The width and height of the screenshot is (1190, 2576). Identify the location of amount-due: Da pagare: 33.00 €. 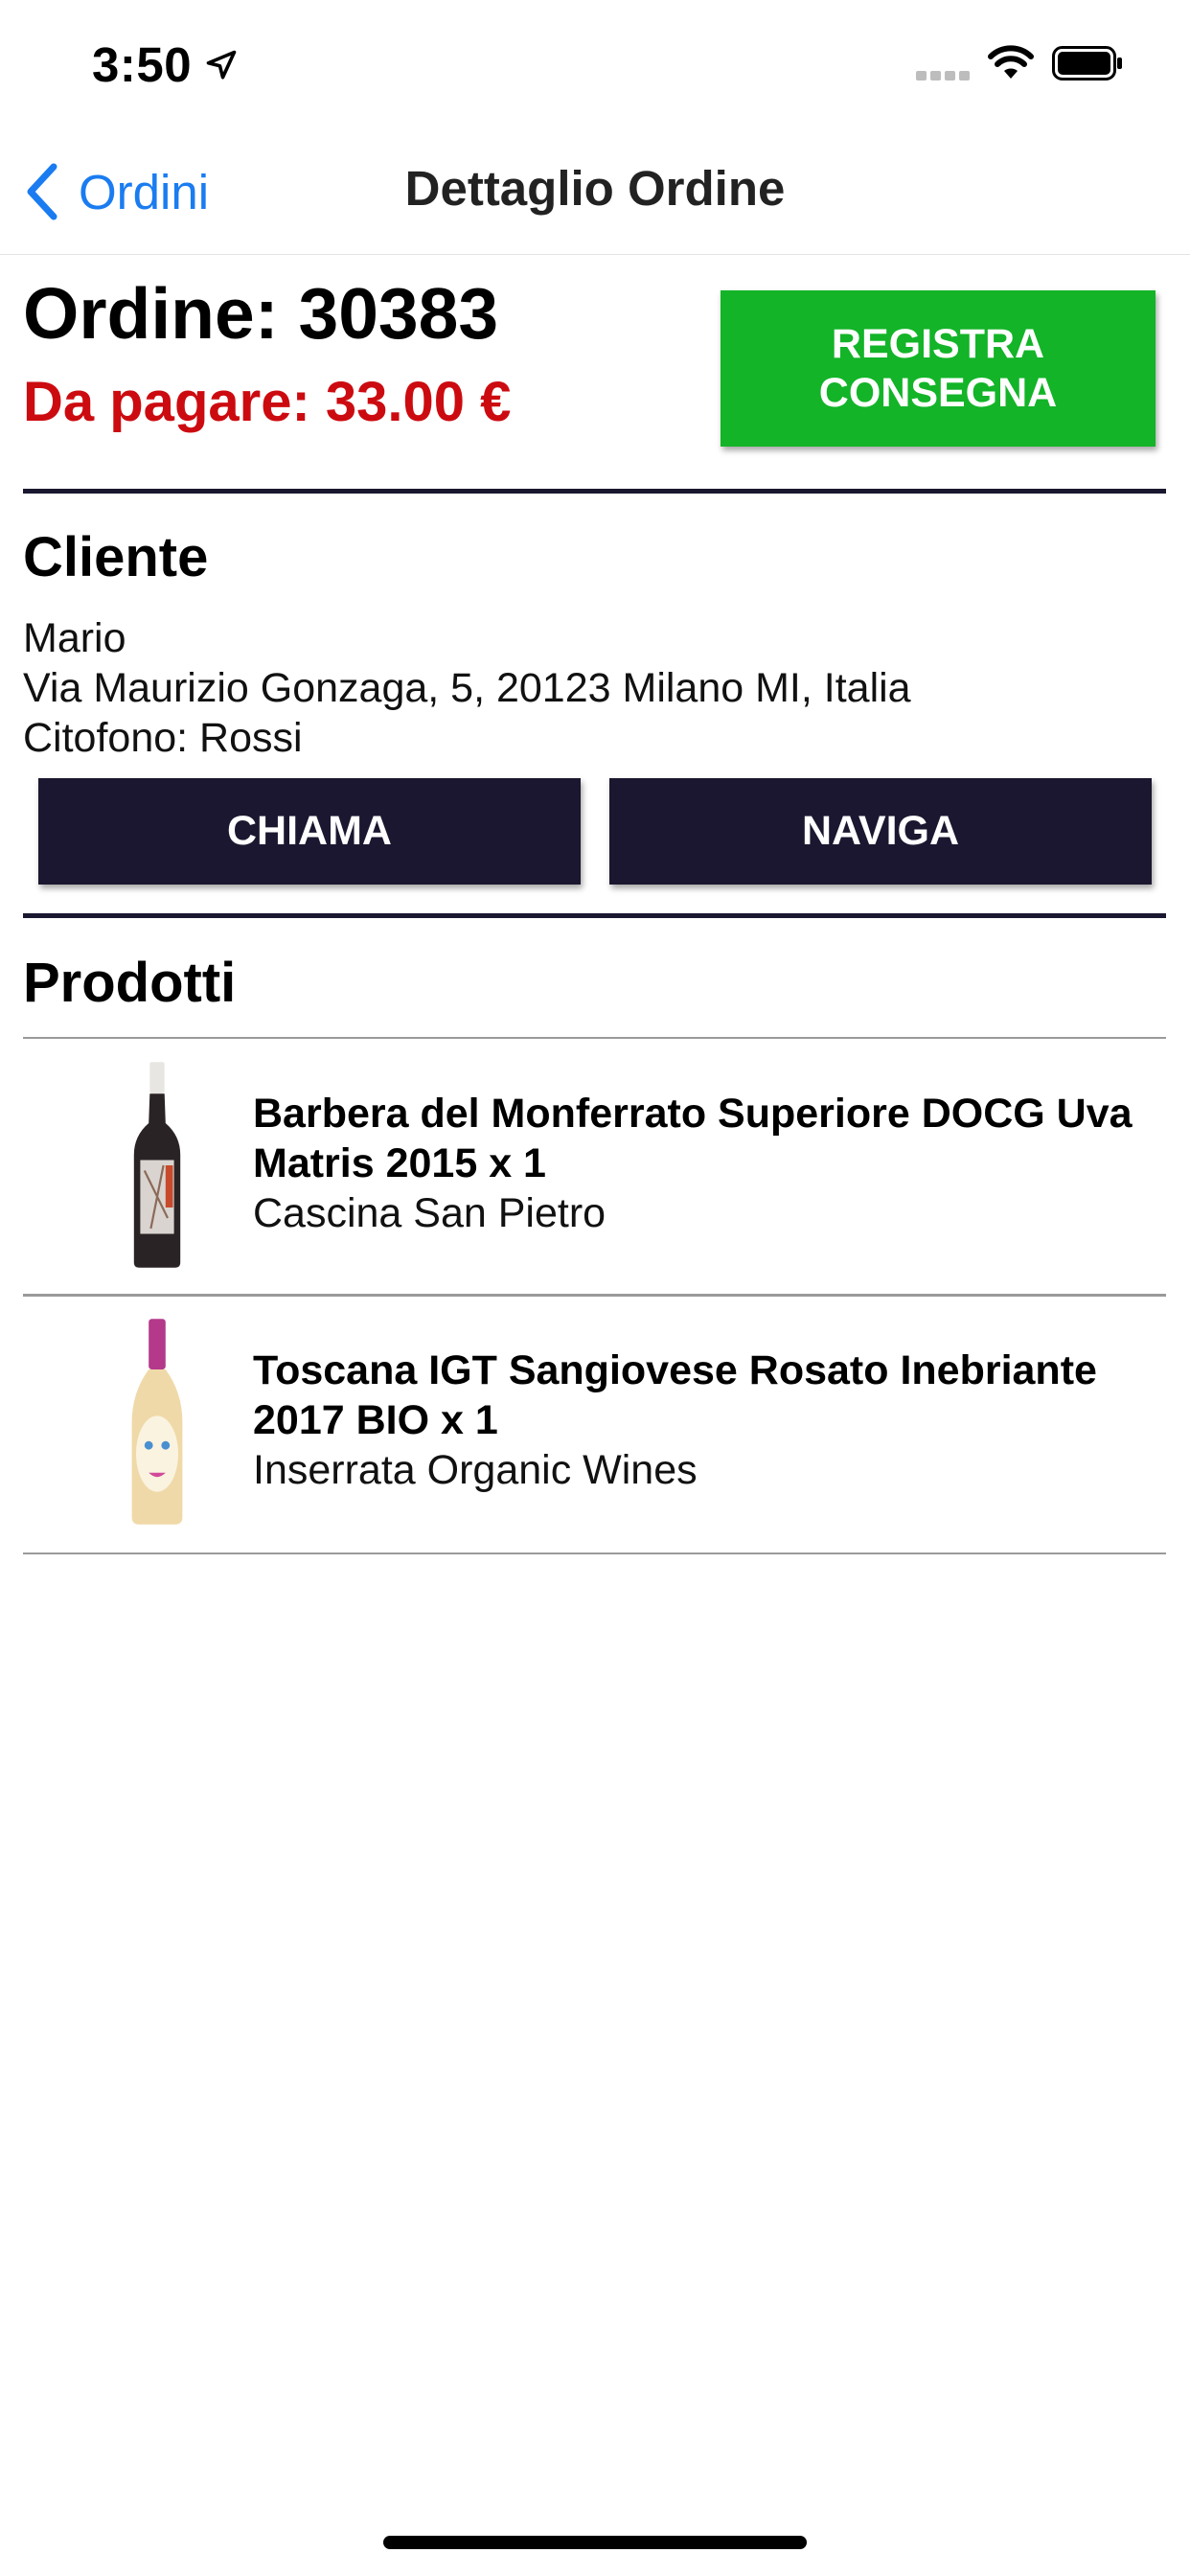
(267, 402).